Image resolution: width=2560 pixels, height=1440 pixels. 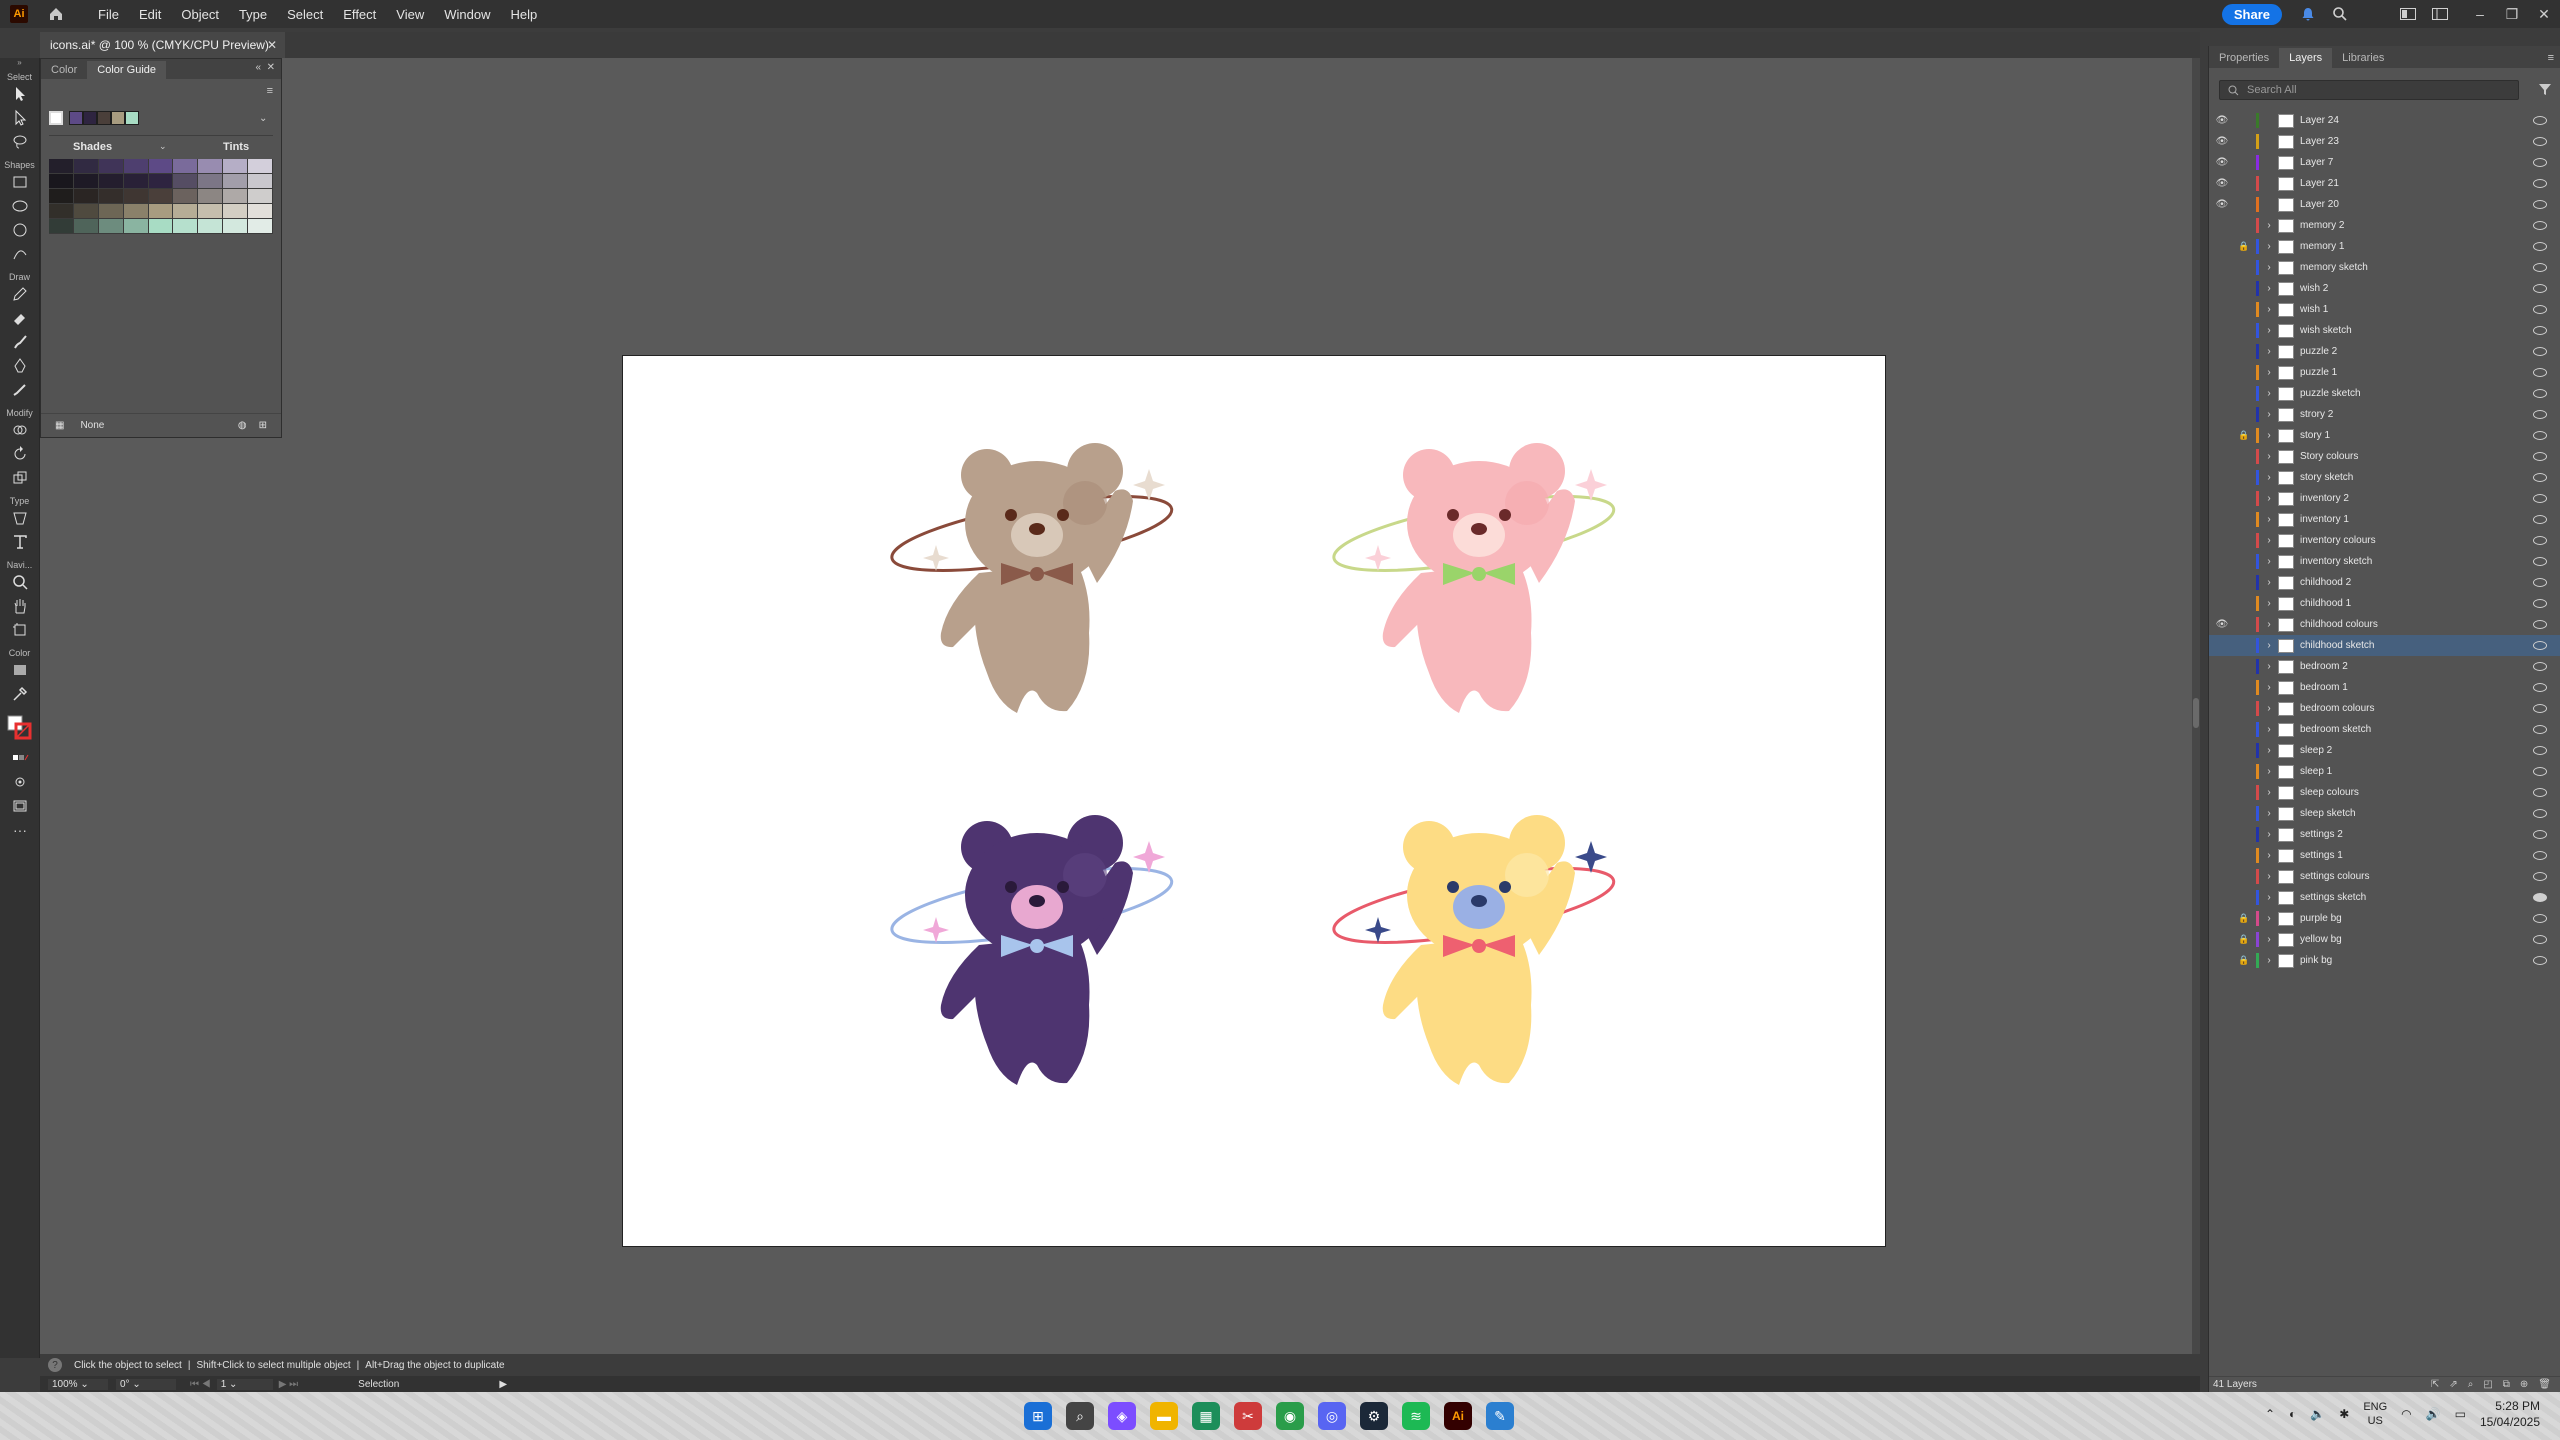 What do you see at coordinates (270, 91) in the screenshot?
I see `panel-menu-icon: ≡` at bounding box center [270, 91].